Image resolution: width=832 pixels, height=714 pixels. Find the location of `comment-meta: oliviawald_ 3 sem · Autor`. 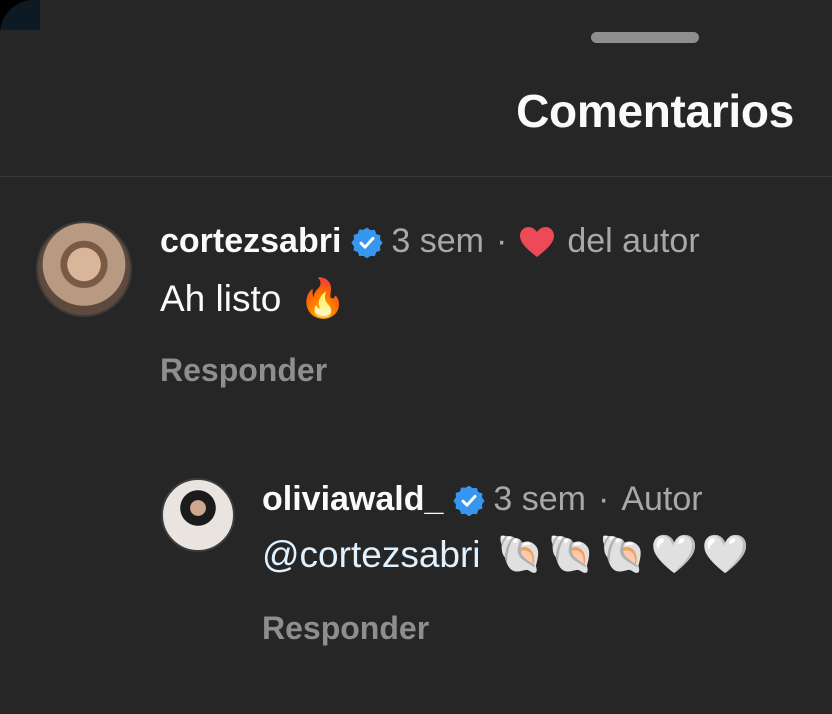

comment-meta: oliviawald_ 3 sem · Autor is located at coordinates (482, 499).